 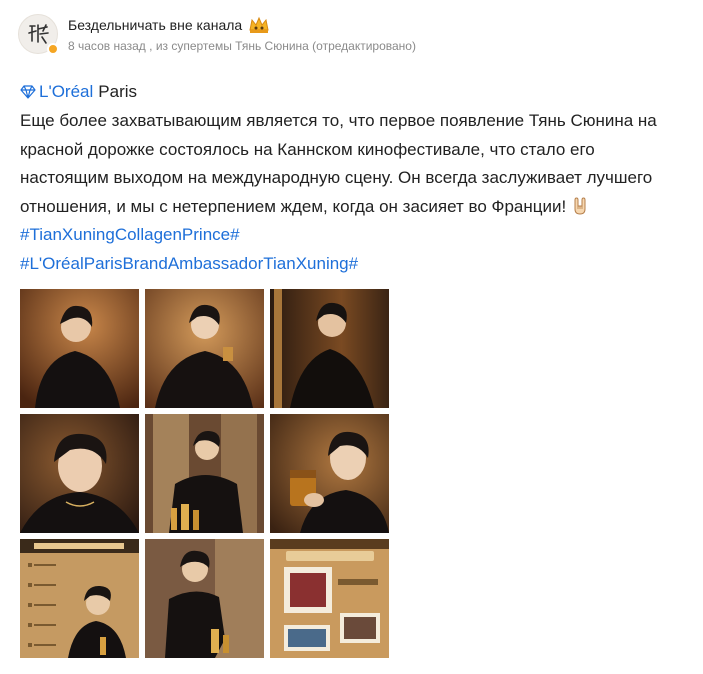 I want to click on diamond-icon, so click(x=28, y=92).